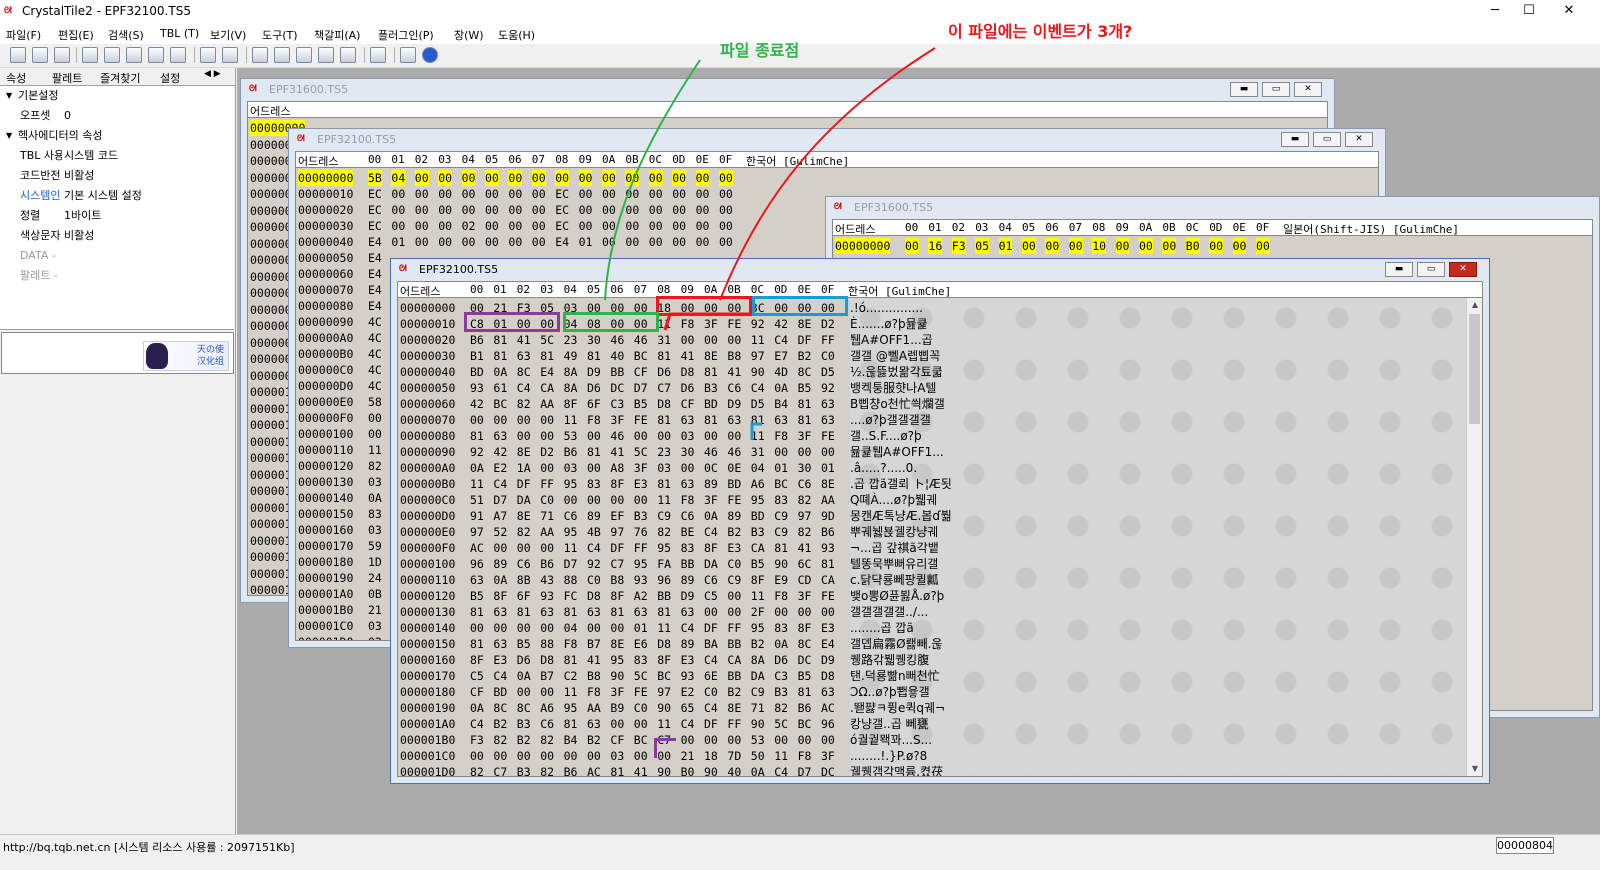 The width and height of the screenshot is (1600, 870). Describe the element at coordinates (547, 532) in the screenshot. I see `hex-byte: AA` at that location.